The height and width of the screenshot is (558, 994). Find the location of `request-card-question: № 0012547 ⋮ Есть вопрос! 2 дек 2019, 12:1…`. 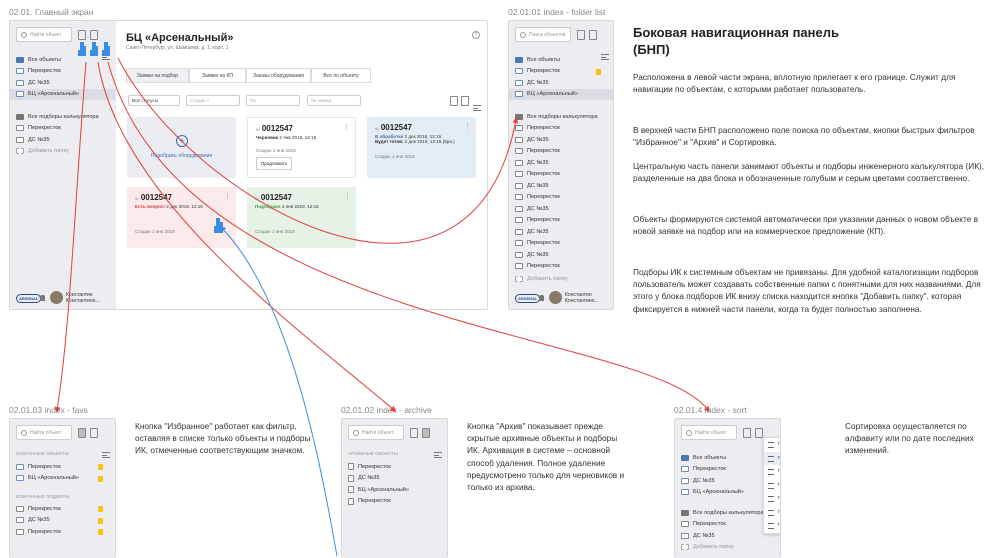

request-card-question: № 0012547 ⋮ Есть вопрос! 2 дек 2019, 12:1… is located at coordinates (181, 217).